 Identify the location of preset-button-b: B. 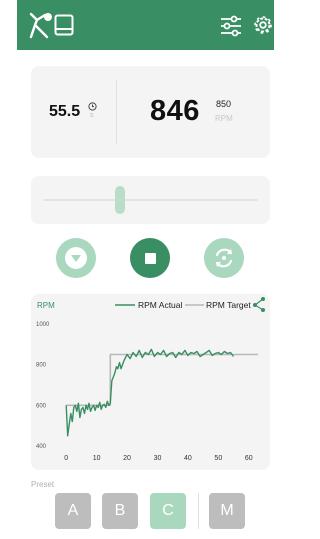
(120, 511).